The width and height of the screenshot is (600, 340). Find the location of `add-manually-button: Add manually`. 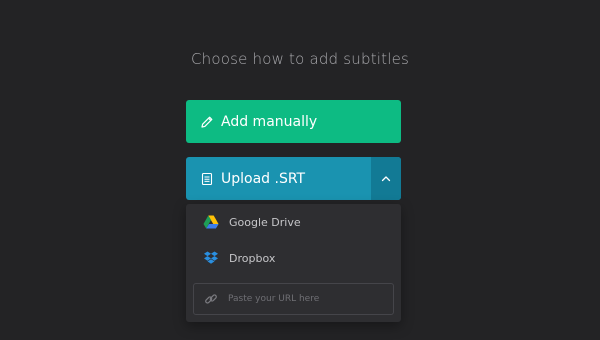

add-manually-button: Add manually is located at coordinates (293, 121).